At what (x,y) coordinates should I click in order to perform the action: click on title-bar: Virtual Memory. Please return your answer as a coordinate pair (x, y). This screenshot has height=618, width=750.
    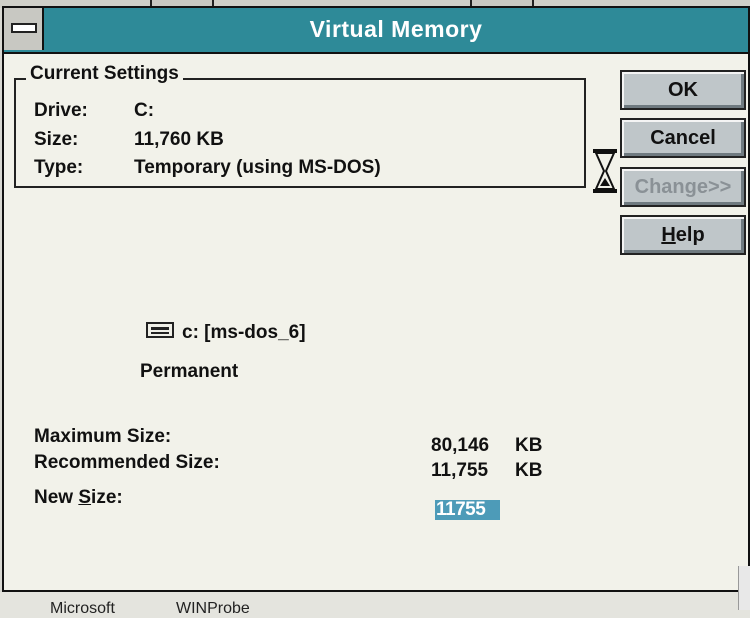
    Looking at the image, I should click on (376, 31).